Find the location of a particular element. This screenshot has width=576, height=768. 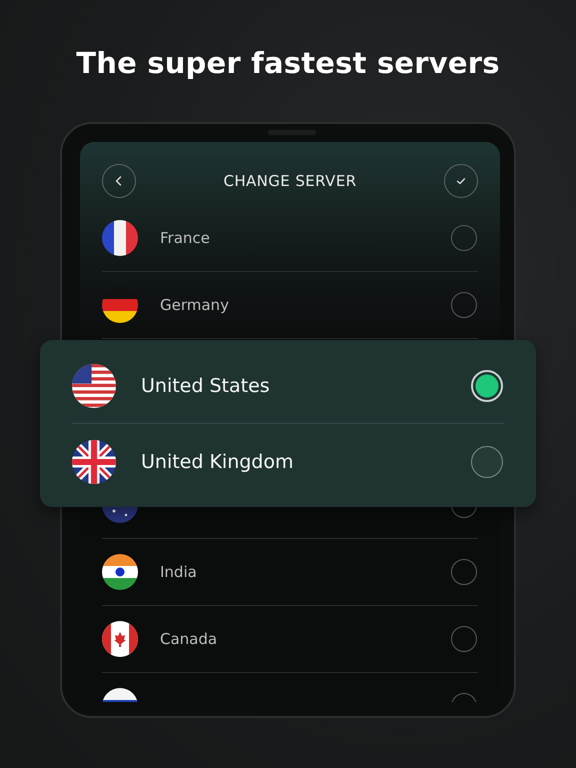

headline: The super fastest servers is located at coordinates (288, 63).